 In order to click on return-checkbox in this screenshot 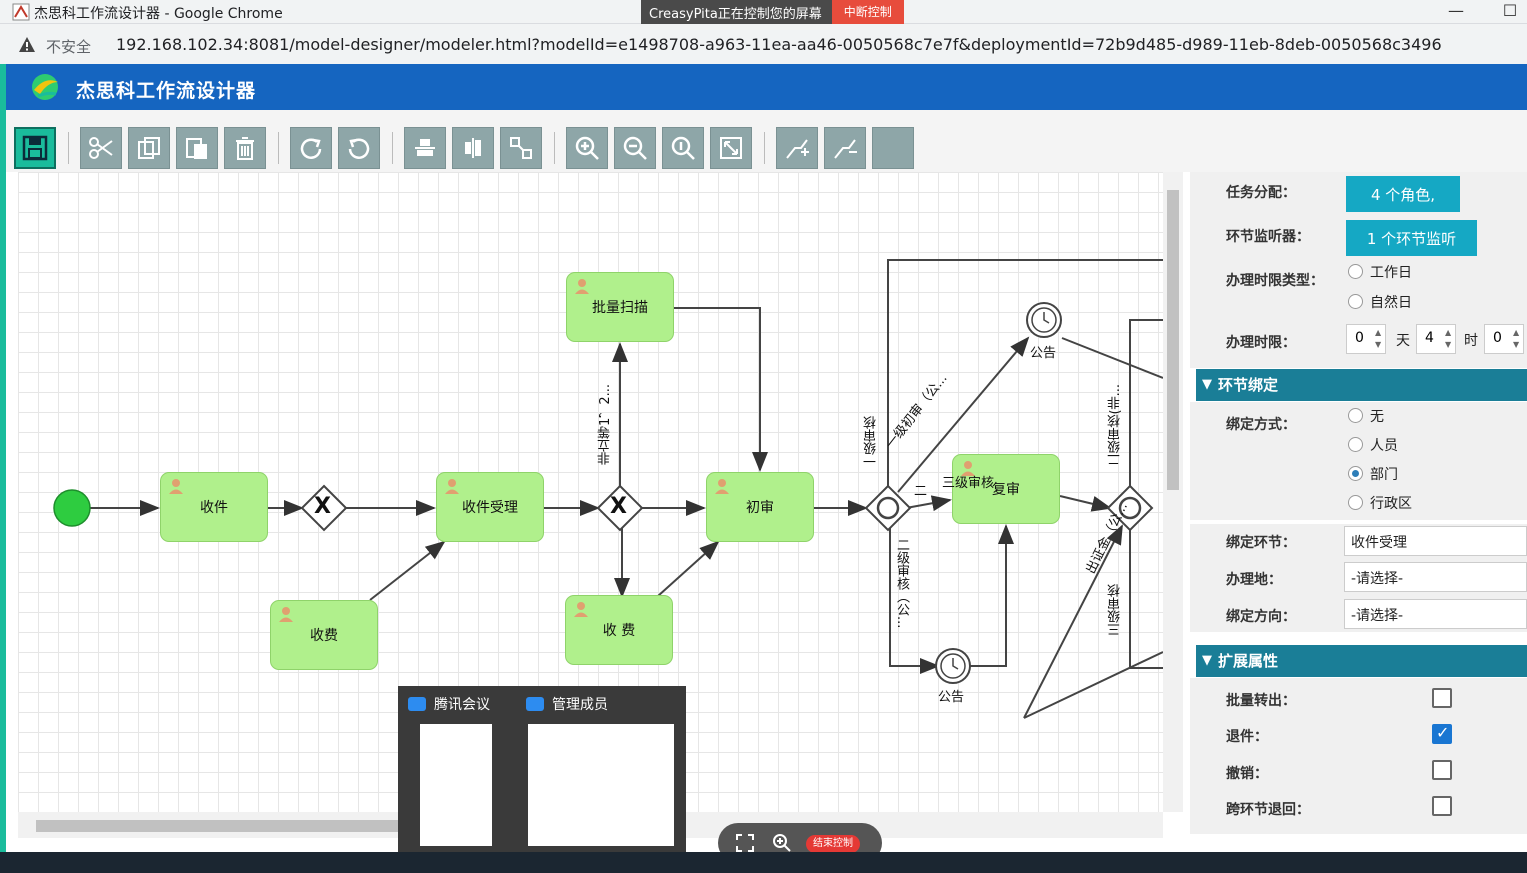, I will do `click(1442, 733)`.